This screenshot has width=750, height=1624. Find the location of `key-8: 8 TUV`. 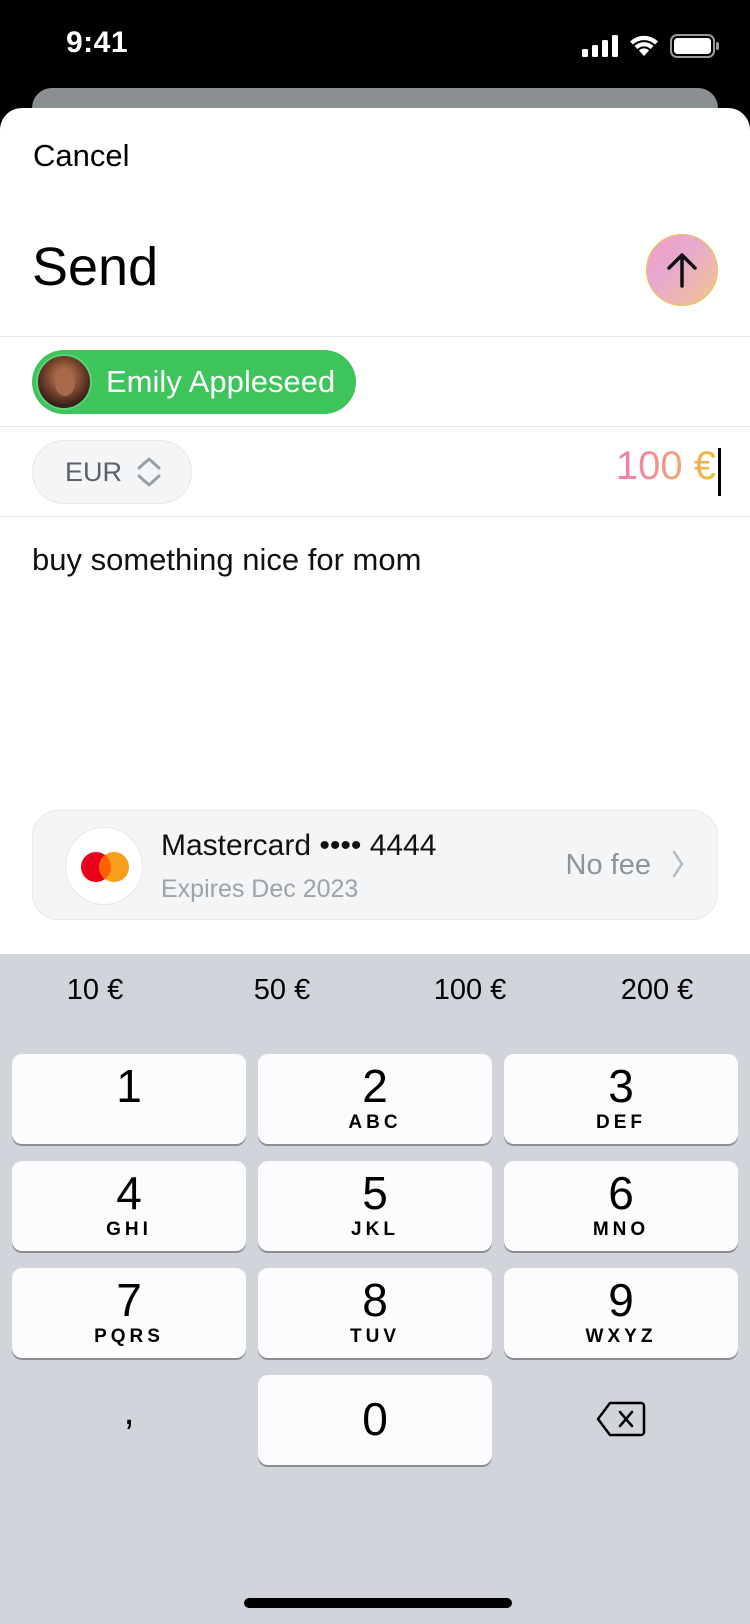

key-8: 8 TUV is located at coordinates (375, 1313).